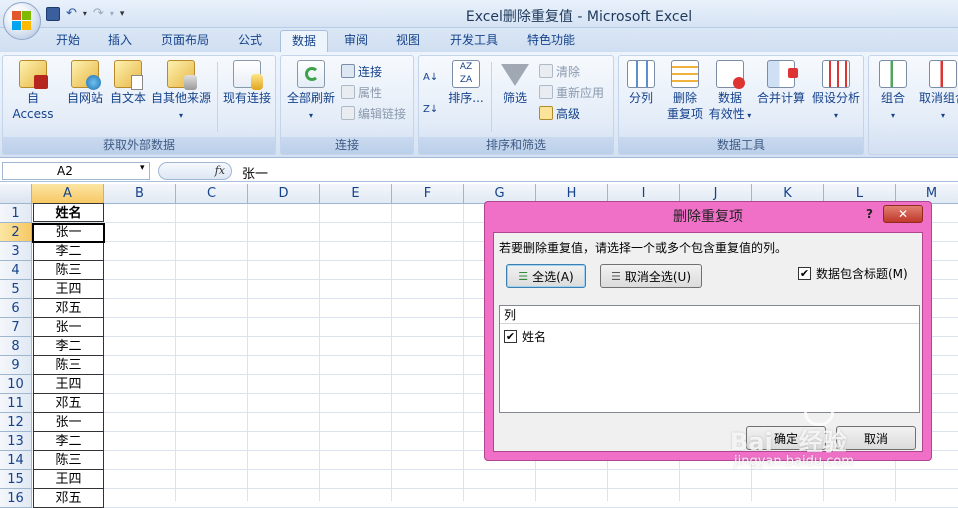  I want to click on office-logo-icon, so click(22, 21).